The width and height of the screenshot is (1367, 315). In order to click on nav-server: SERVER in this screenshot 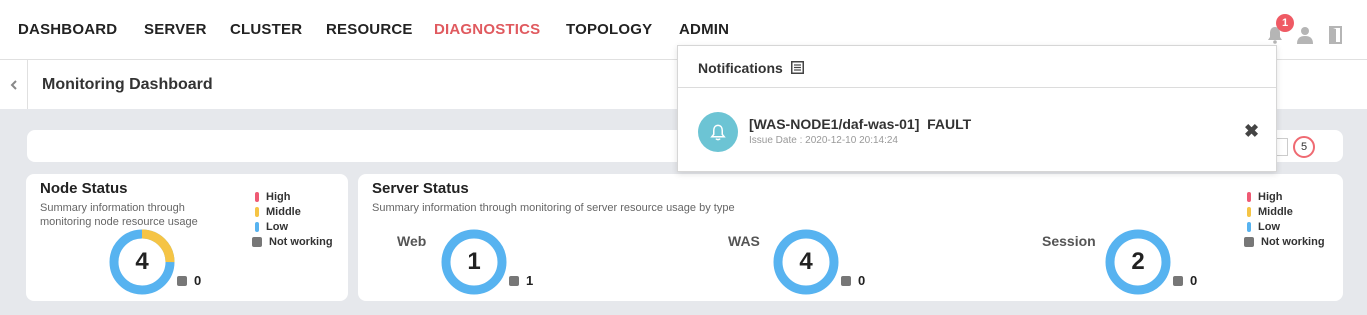, I will do `click(175, 29)`.